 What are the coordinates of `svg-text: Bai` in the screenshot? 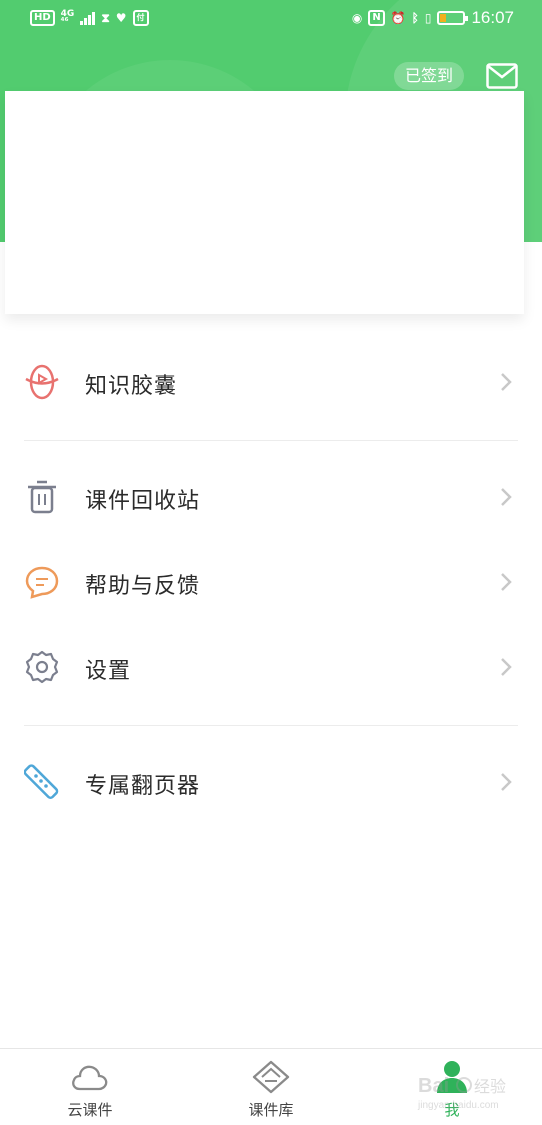 It's located at (433, 1086).